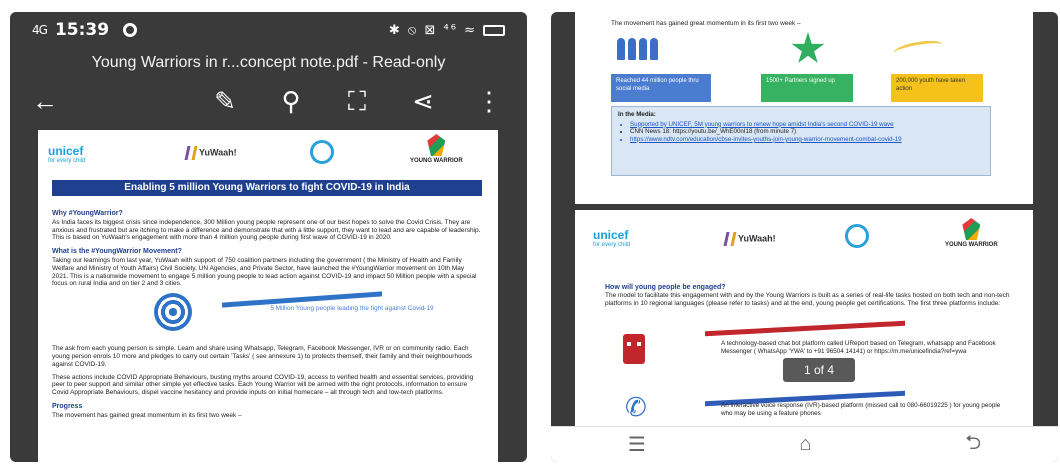 This screenshot has height=464, width=1060. I want to click on progress-heading: Progress, so click(67, 406).